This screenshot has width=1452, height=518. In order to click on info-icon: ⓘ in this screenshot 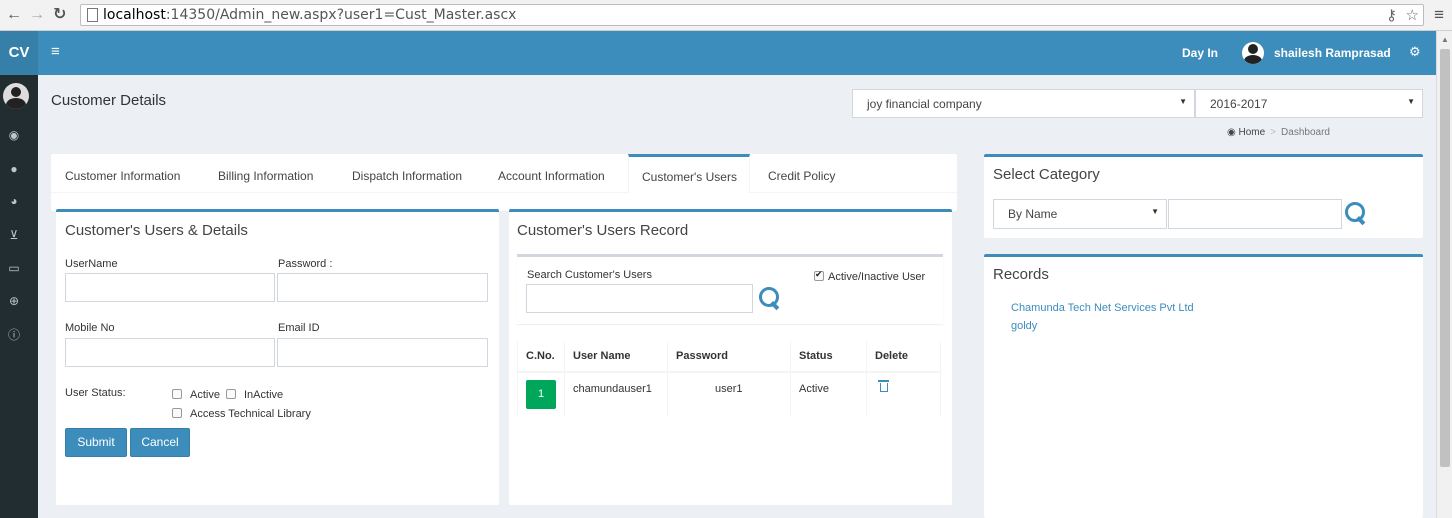, I will do `click(14, 335)`.